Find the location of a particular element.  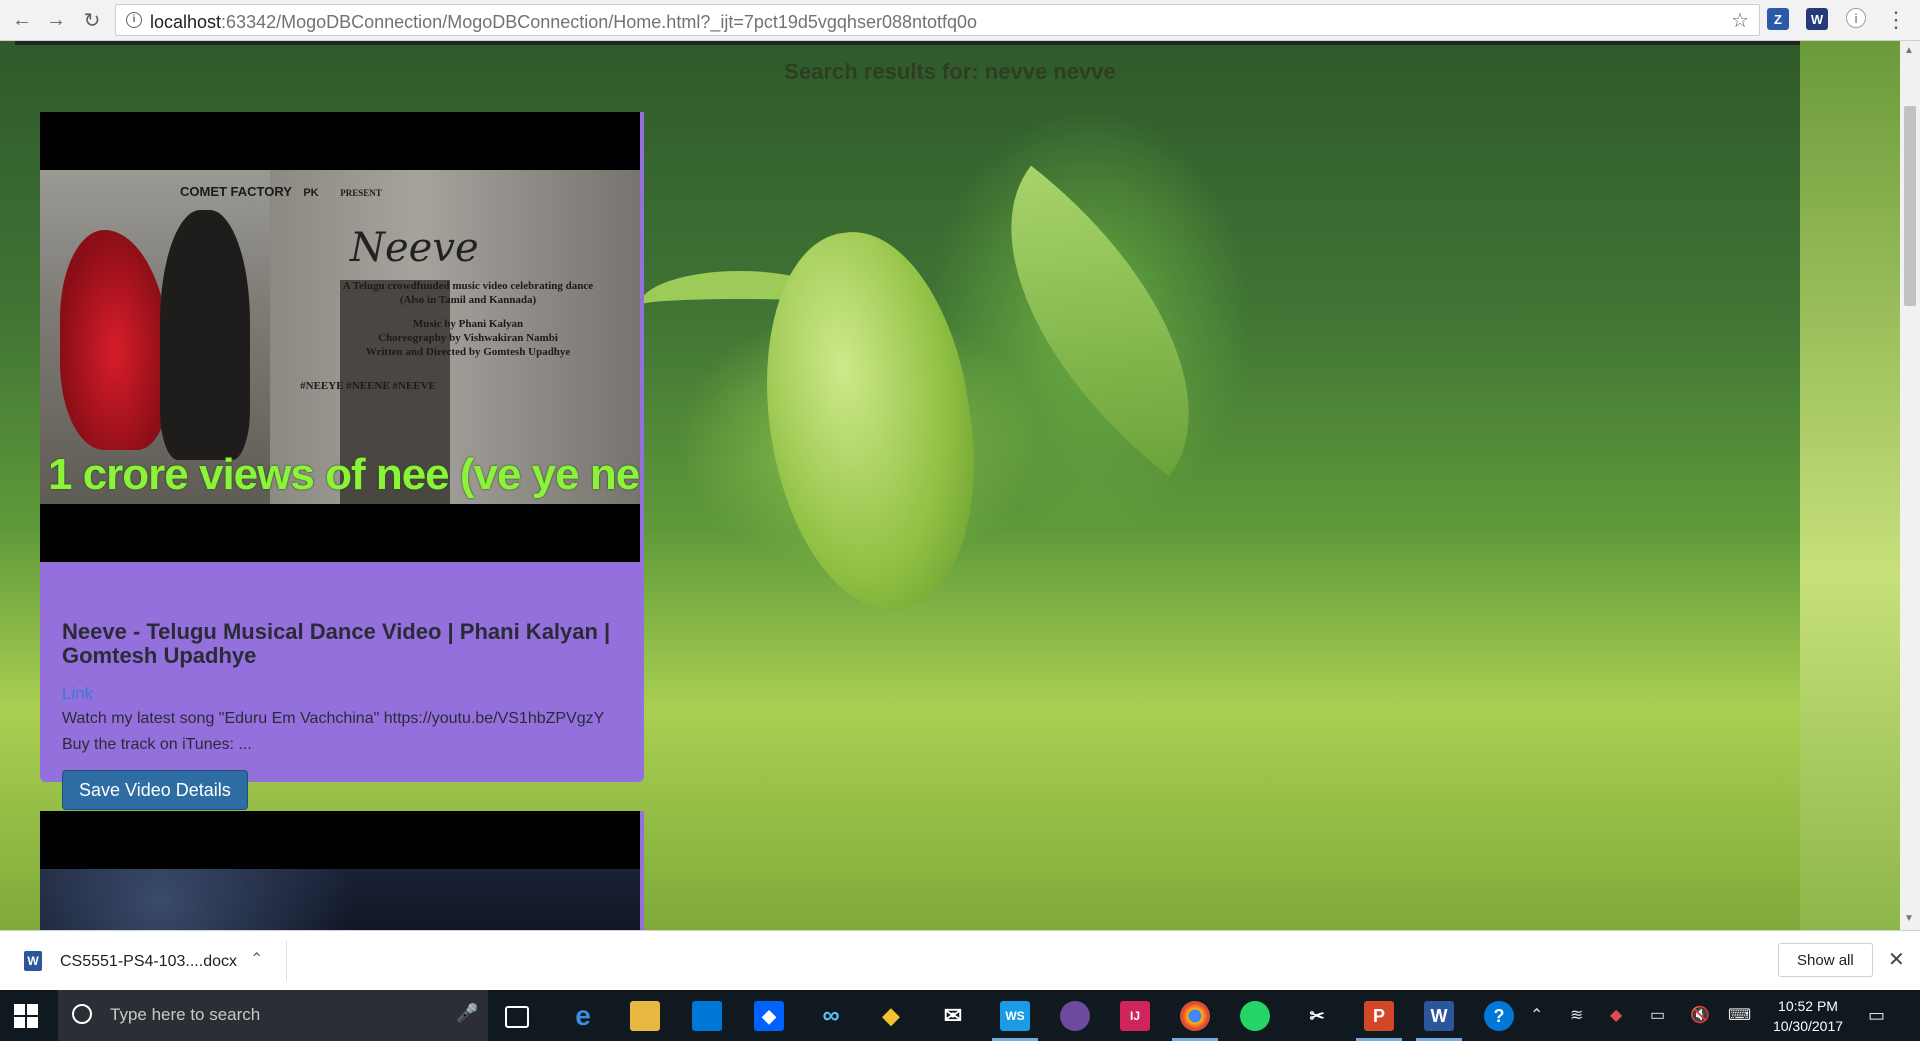

video-result-card is located at coordinates (342, 870).